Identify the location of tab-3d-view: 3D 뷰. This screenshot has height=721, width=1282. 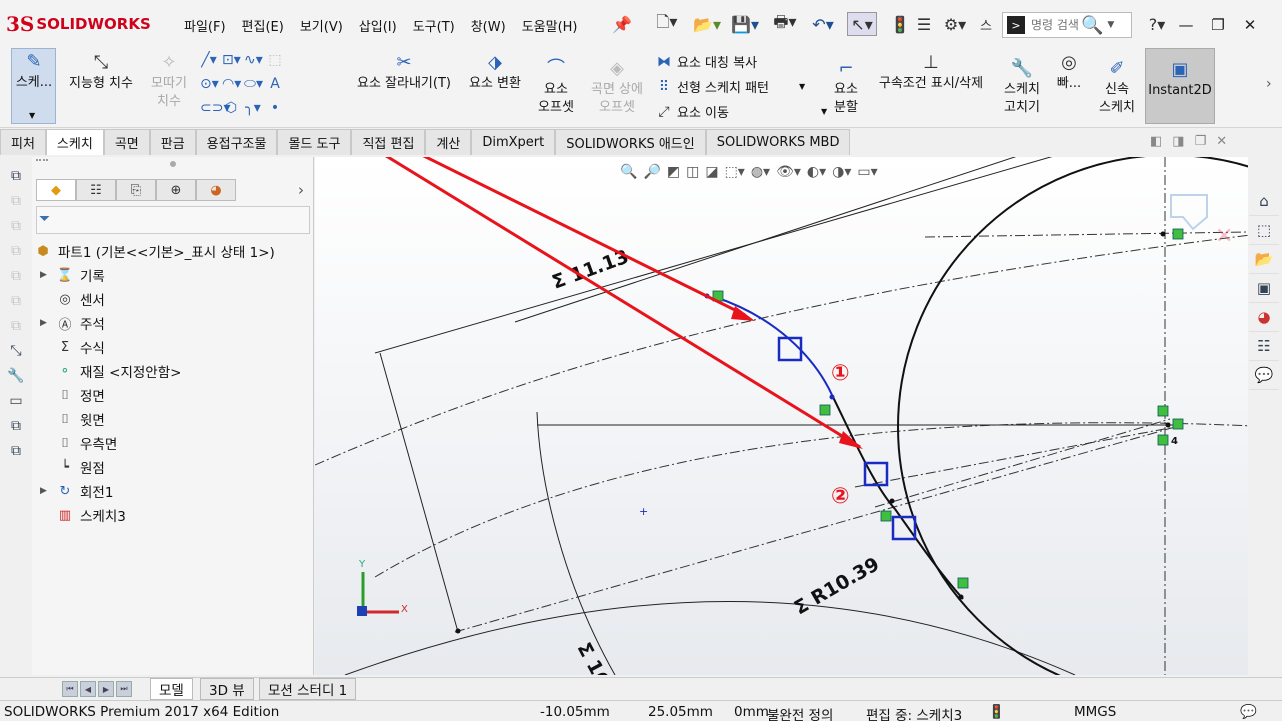
(227, 689).